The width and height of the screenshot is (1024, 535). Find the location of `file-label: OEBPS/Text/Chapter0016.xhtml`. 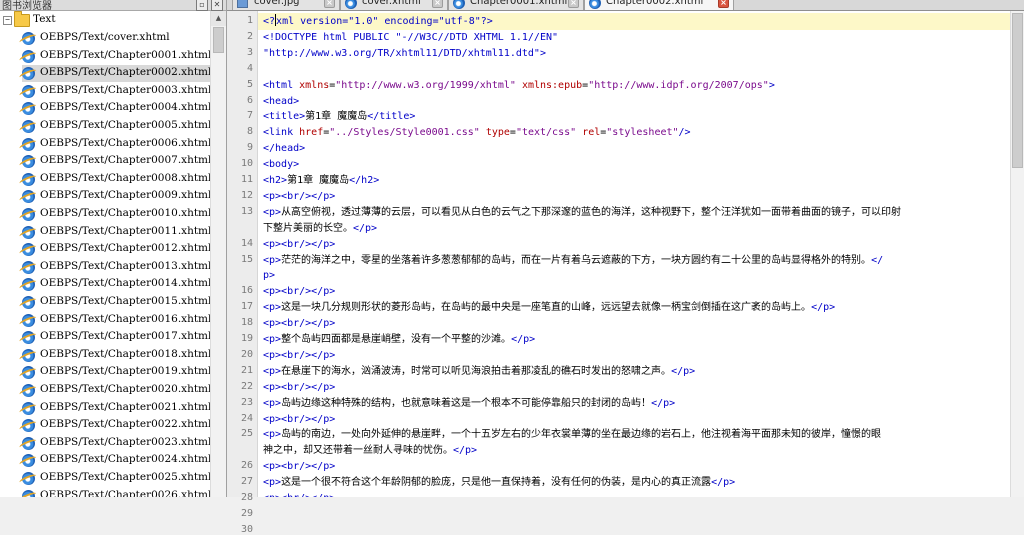

file-label: OEBPS/Text/Chapter0016.xhtml is located at coordinates (125, 318).